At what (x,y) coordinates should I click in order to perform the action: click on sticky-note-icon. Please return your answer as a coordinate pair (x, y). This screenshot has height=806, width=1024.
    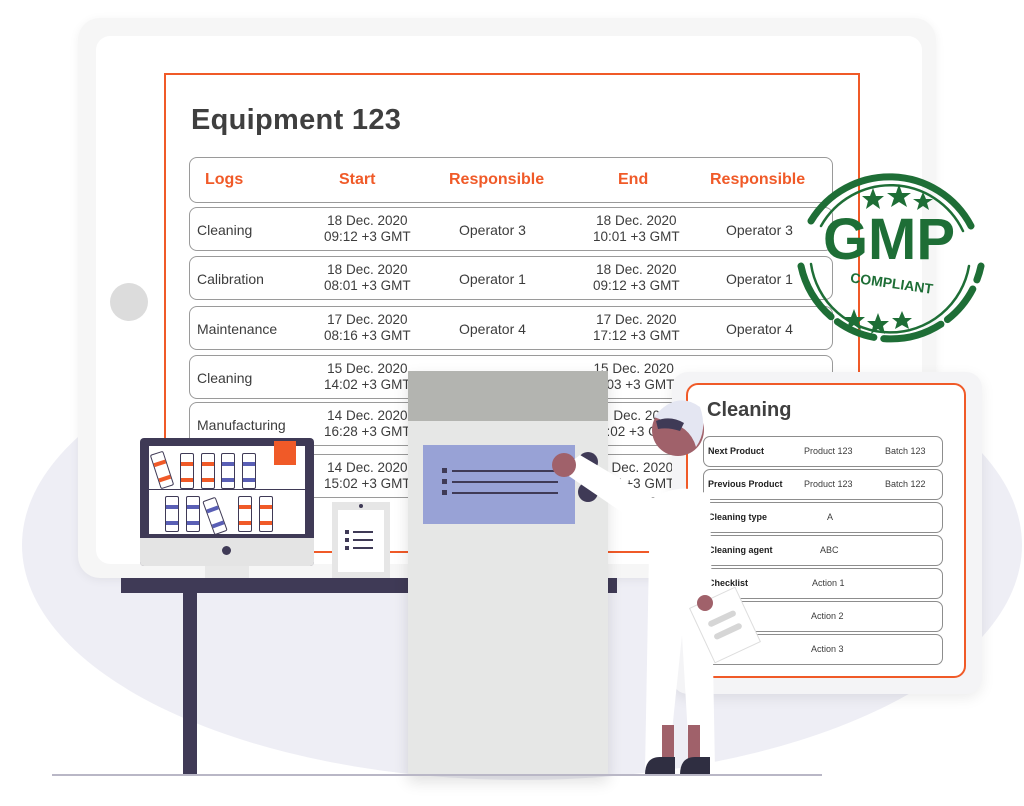
    Looking at the image, I should click on (285, 453).